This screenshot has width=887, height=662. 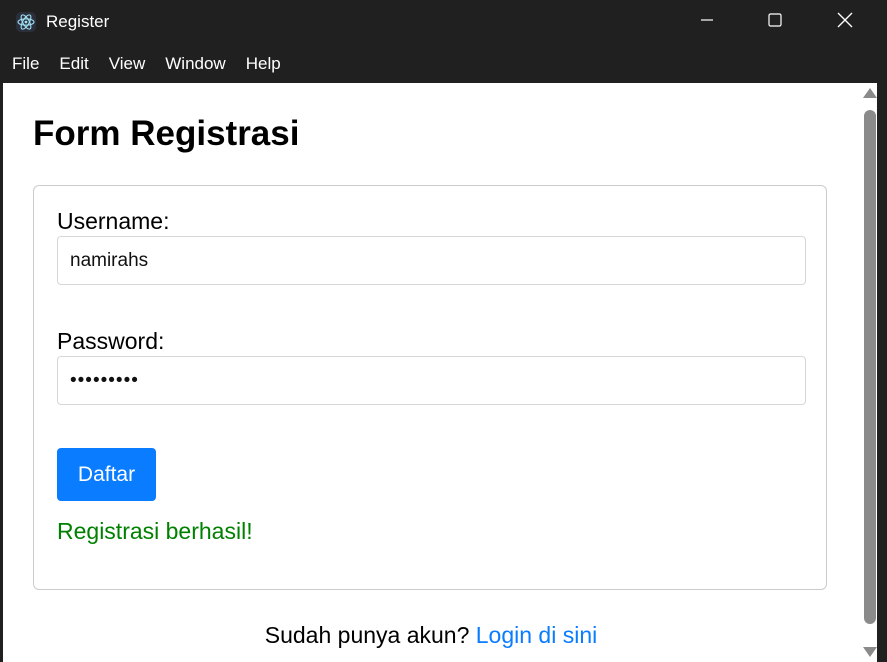 I want to click on electron-atom-icon, so click(x=26, y=22).